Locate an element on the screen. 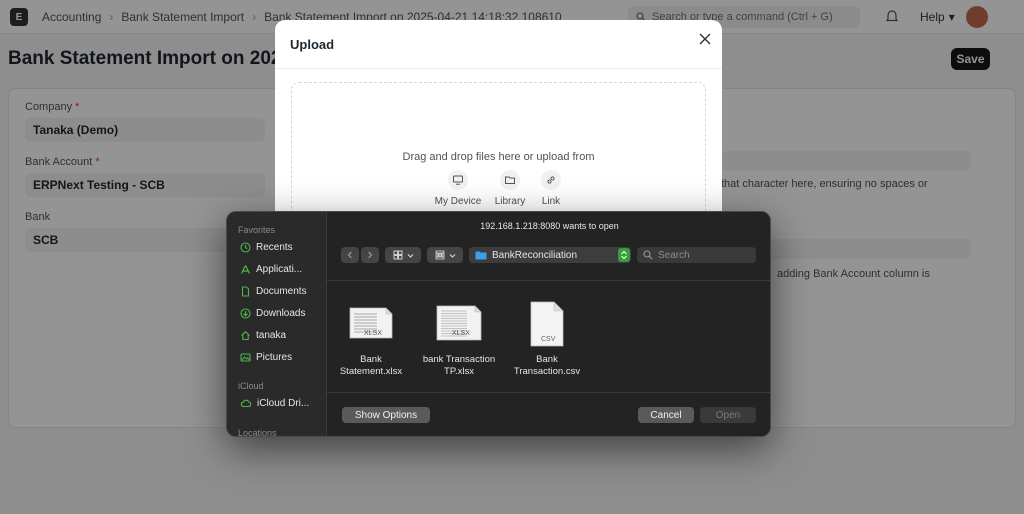  clock-icon is located at coordinates (245, 247).